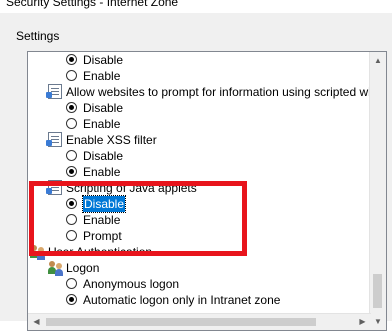  Describe the element at coordinates (36, 322) in the screenshot. I see `chevron-left-icon: ◀` at that location.